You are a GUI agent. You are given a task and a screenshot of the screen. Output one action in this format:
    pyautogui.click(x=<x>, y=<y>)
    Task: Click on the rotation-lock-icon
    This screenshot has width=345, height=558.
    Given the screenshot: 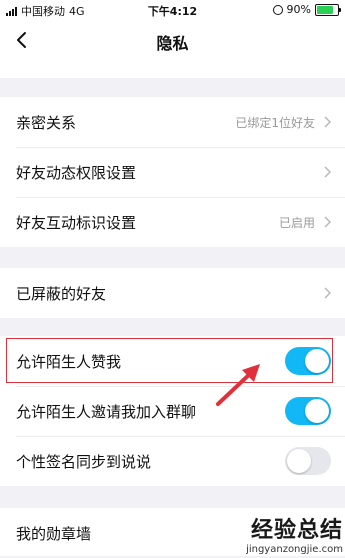 What is the action you would take?
    pyautogui.click(x=277, y=9)
    